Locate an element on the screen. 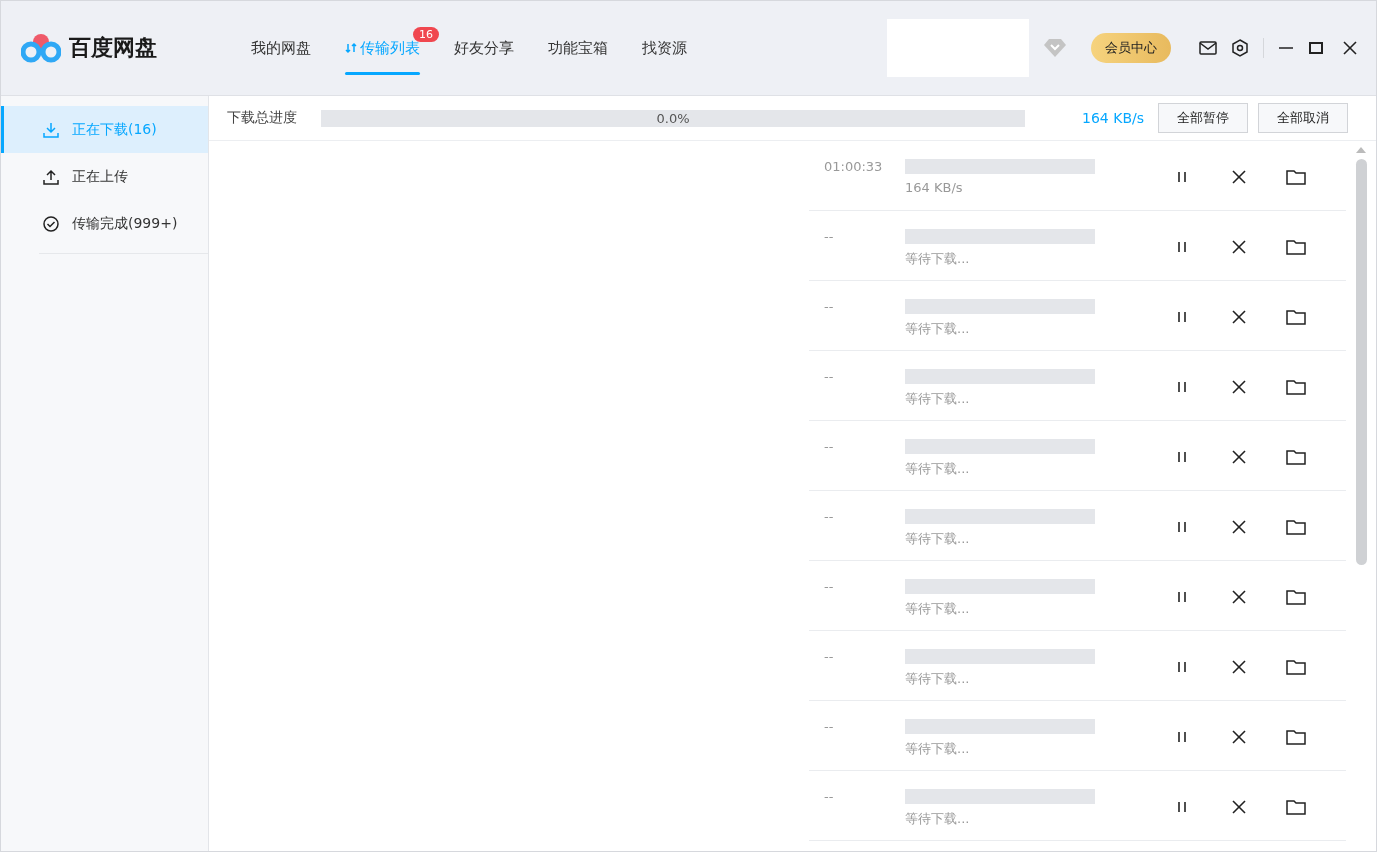  toolbar-button: 全部取消 is located at coordinates (1303, 118).